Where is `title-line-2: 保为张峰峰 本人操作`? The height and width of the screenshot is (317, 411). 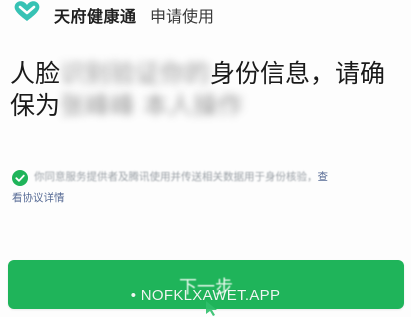 title-line-2: 保为张峰峰 本人操作 is located at coordinates (207, 106).